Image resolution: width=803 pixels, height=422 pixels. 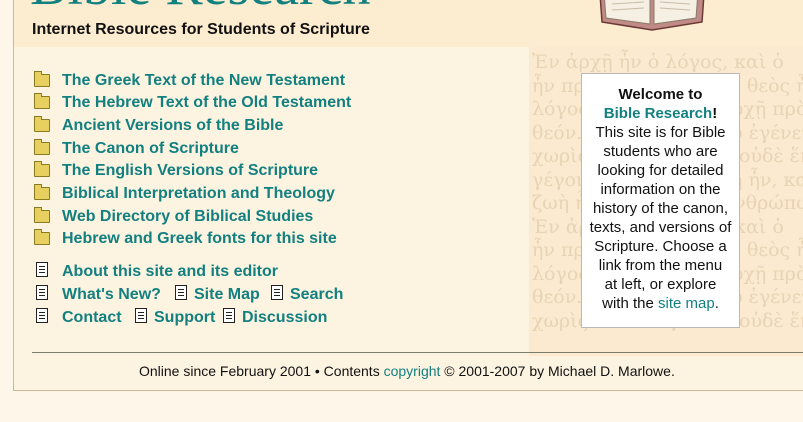 I want to click on welcome-line: Scripture. Choose a, so click(x=660, y=246).